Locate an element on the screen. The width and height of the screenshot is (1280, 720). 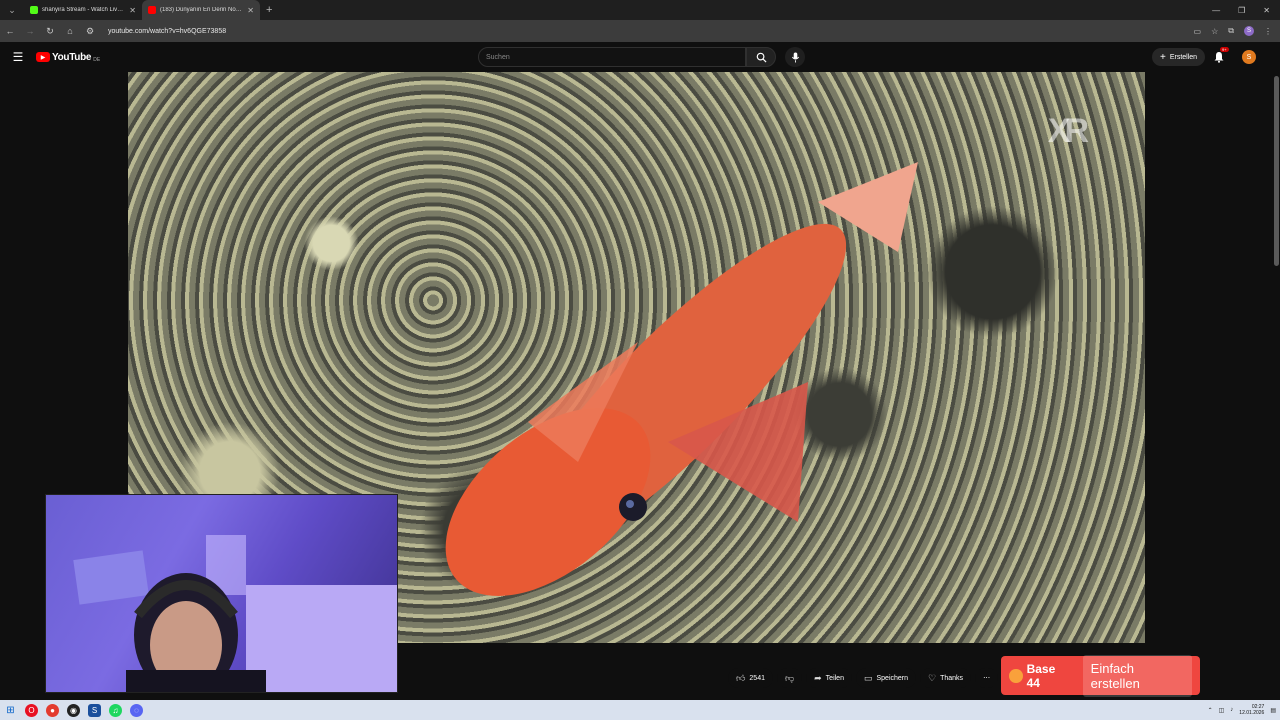
tab-search-button: ⌄ is located at coordinates (12, 10).